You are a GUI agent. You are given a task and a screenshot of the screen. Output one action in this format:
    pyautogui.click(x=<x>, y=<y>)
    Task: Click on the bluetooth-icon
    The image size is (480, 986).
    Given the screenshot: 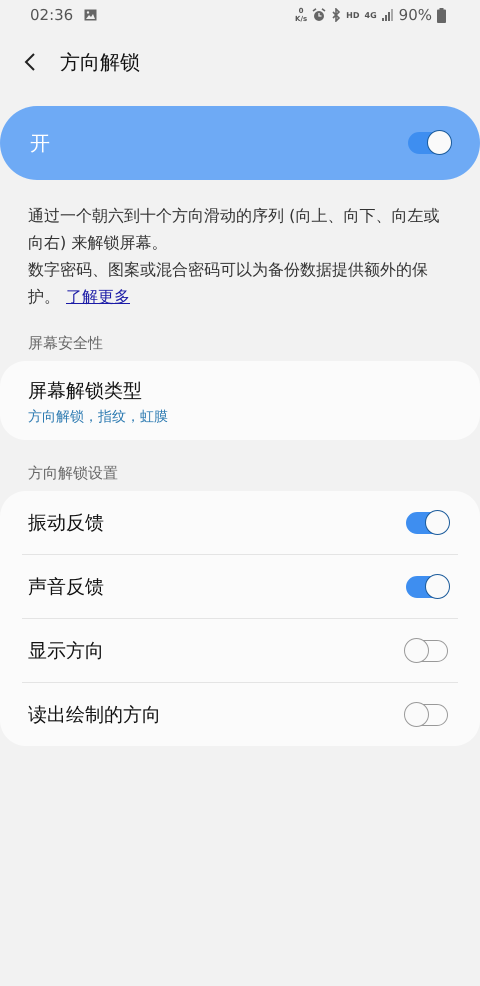 What is the action you would take?
    pyautogui.click(x=336, y=15)
    